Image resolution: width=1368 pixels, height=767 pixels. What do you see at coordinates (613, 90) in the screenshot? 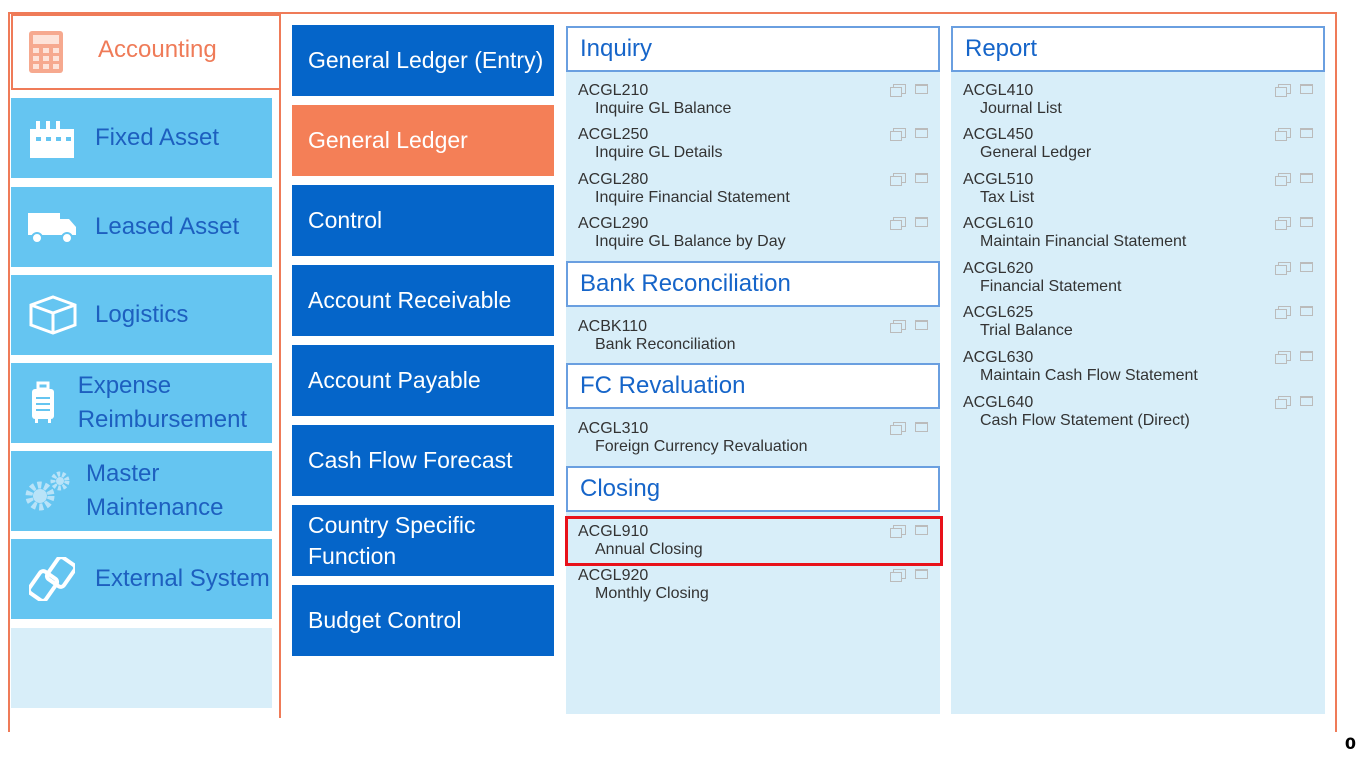
I see `function-code: ACGL210` at bounding box center [613, 90].